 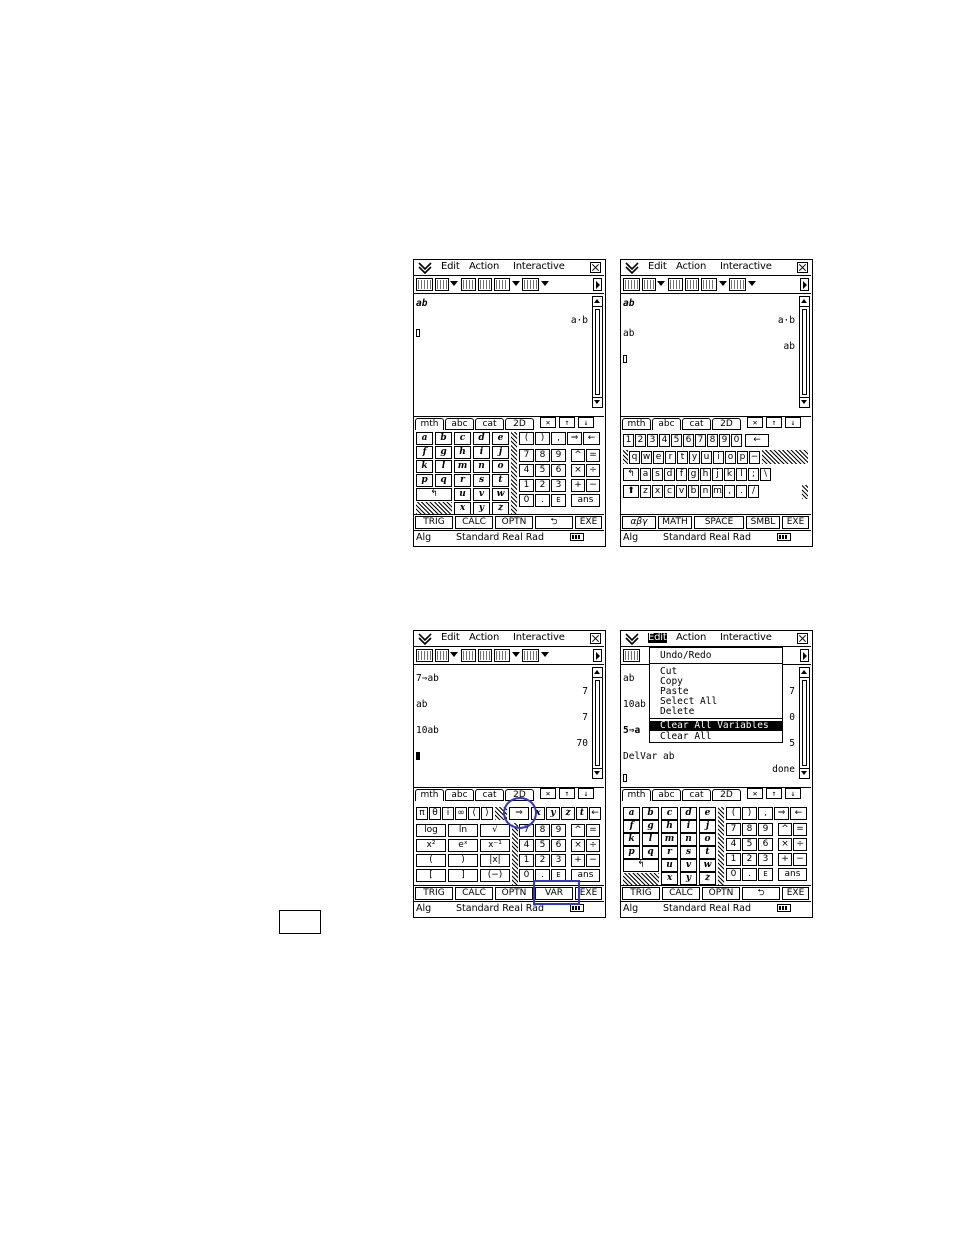 I want to click on key-shift-arrow: ↰, so click(x=631, y=474).